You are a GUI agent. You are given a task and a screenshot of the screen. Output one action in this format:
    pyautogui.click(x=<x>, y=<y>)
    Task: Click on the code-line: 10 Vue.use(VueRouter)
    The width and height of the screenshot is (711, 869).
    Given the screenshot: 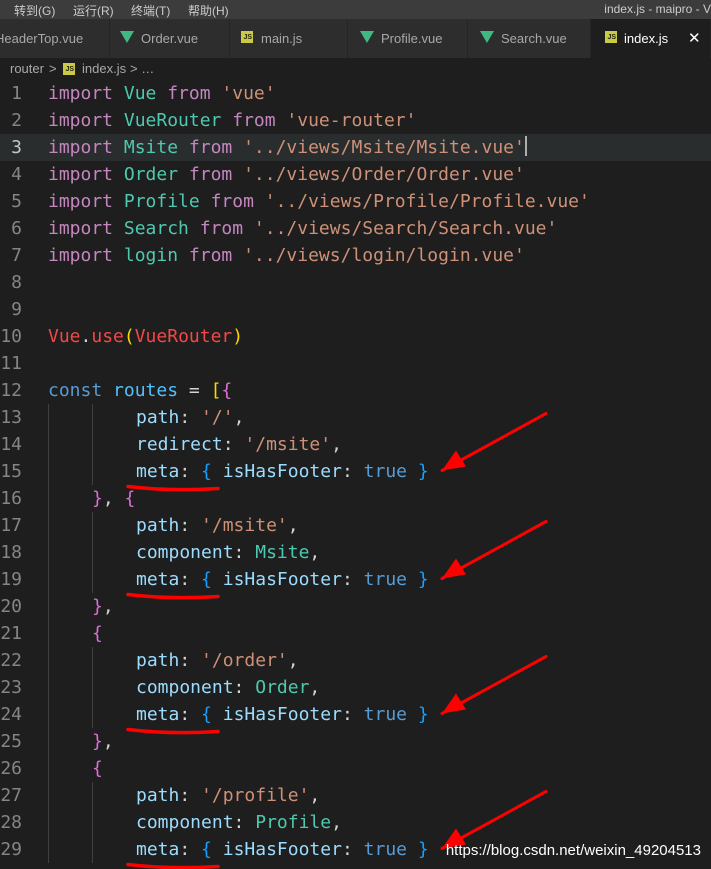 What is the action you would take?
    pyautogui.click(x=355, y=336)
    